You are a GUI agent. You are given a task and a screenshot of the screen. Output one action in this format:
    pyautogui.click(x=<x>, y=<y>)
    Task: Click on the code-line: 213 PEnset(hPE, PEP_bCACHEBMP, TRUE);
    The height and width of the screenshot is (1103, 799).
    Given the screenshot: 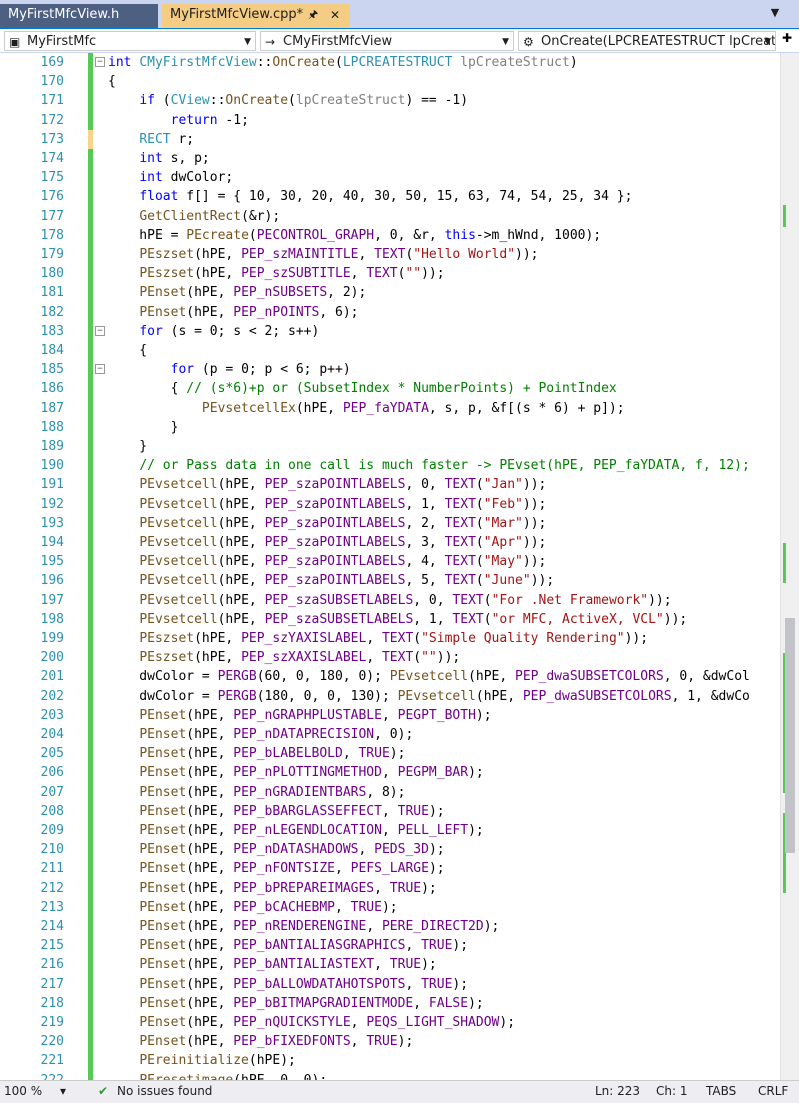 What is the action you would take?
    pyautogui.click(x=399, y=907)
    